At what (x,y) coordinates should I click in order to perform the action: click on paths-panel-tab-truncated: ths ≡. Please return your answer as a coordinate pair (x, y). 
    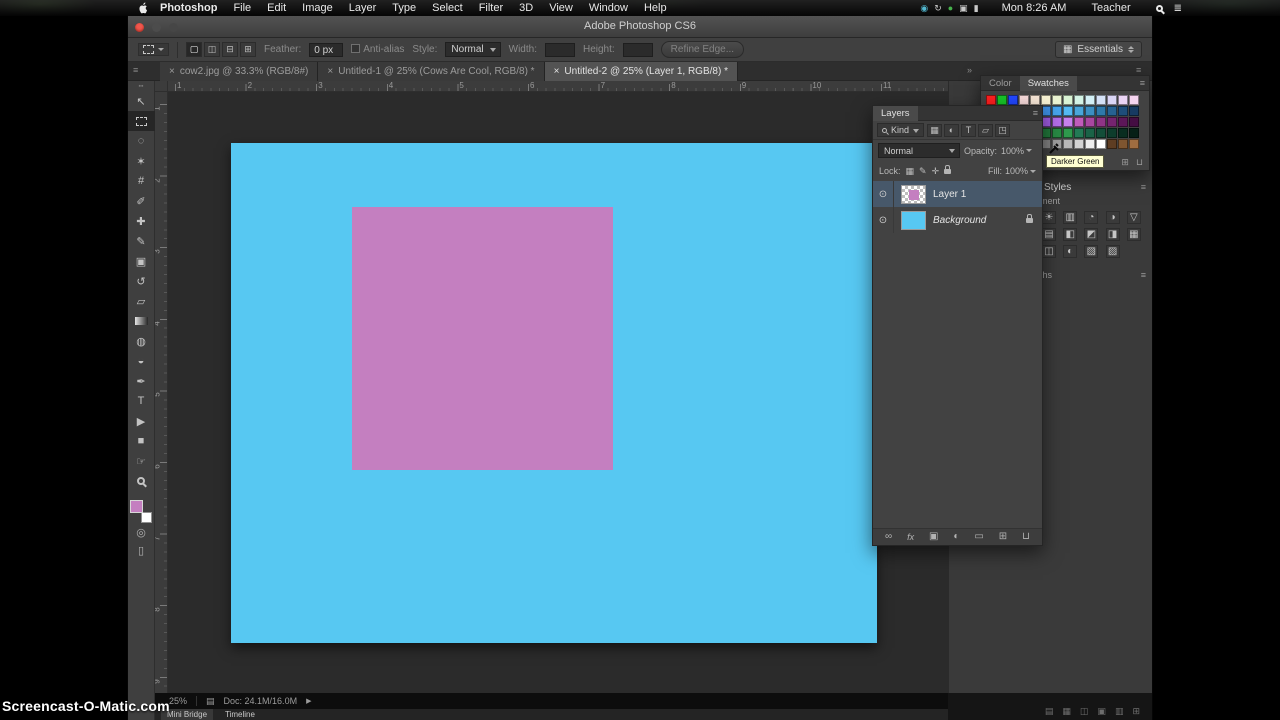
    Looking at the image, I should click on (1092, 274).